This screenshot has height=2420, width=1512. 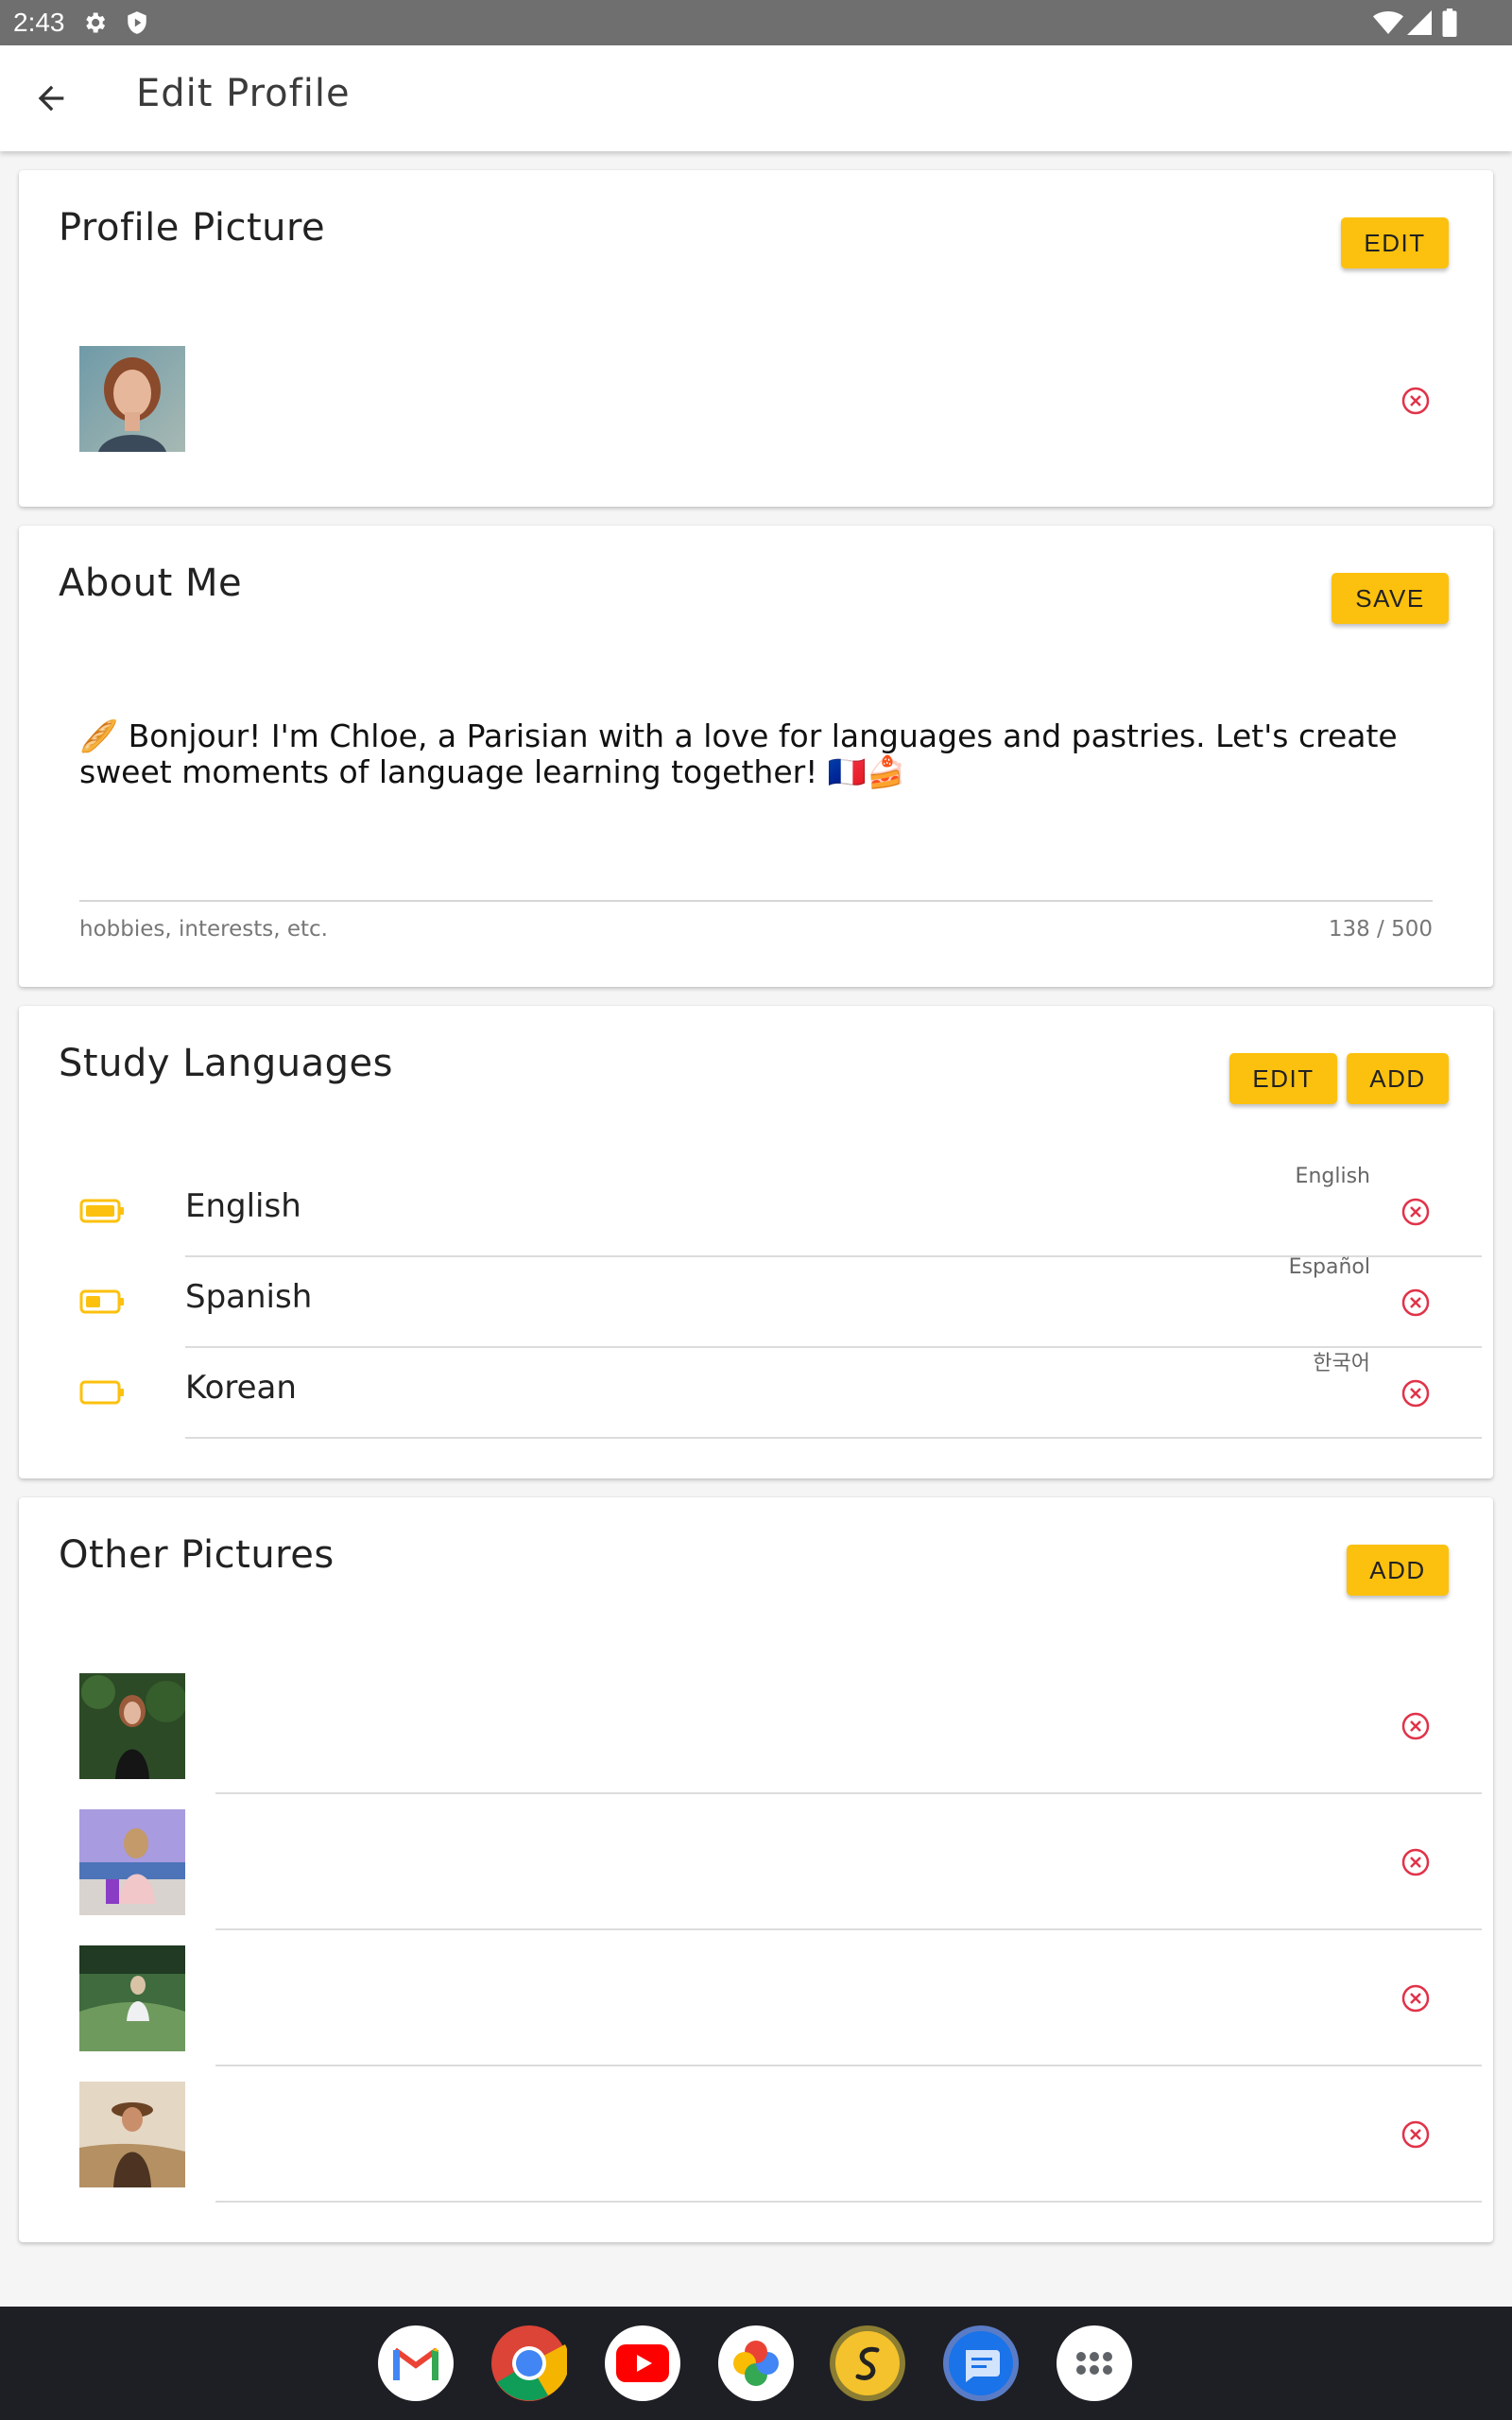 What do you see at coordinates (1094, 2363) in the screenshot?
I see `apps-icon` at bounding box center [1094, 2363].